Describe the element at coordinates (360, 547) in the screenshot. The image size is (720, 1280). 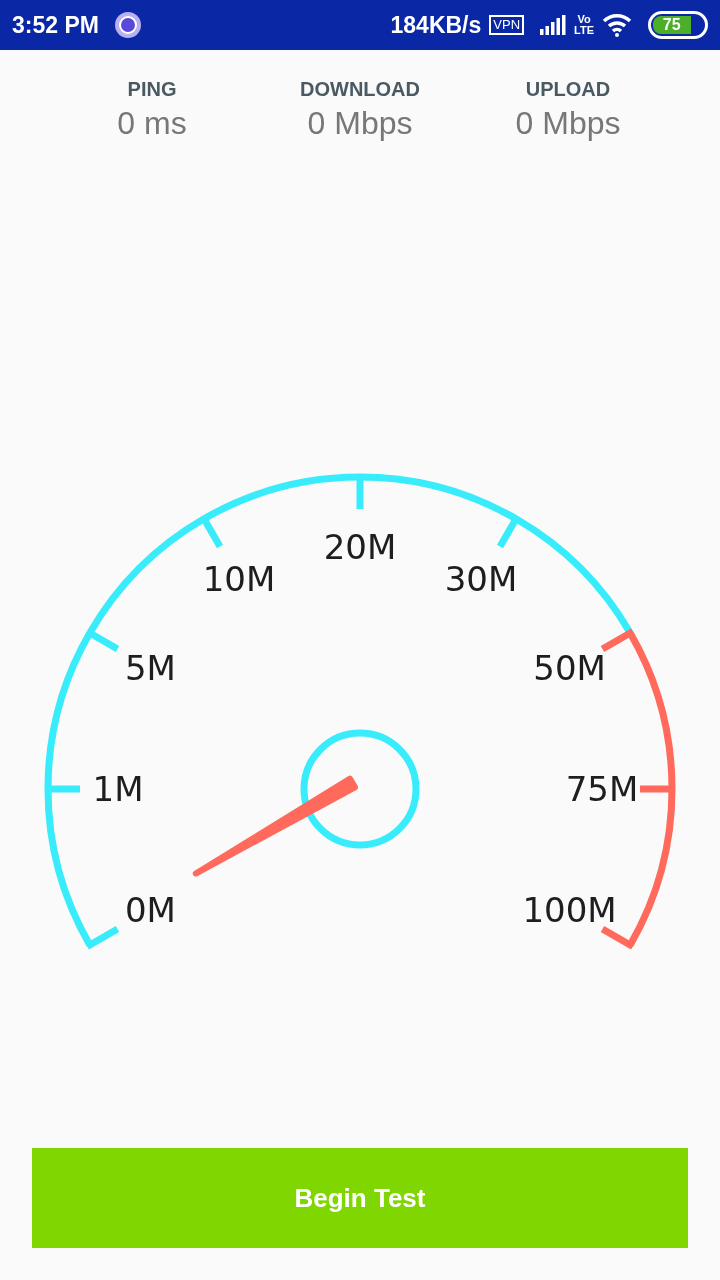
I see `tick-label: 20M` at that location.